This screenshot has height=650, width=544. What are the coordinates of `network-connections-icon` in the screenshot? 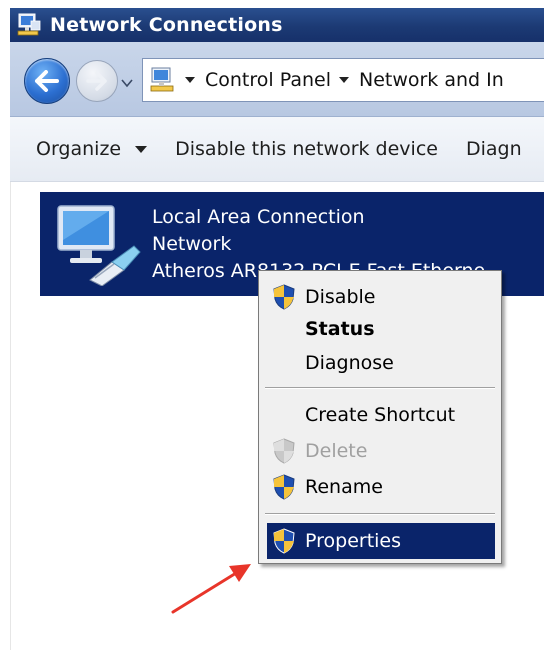 It's located at (29, 25).